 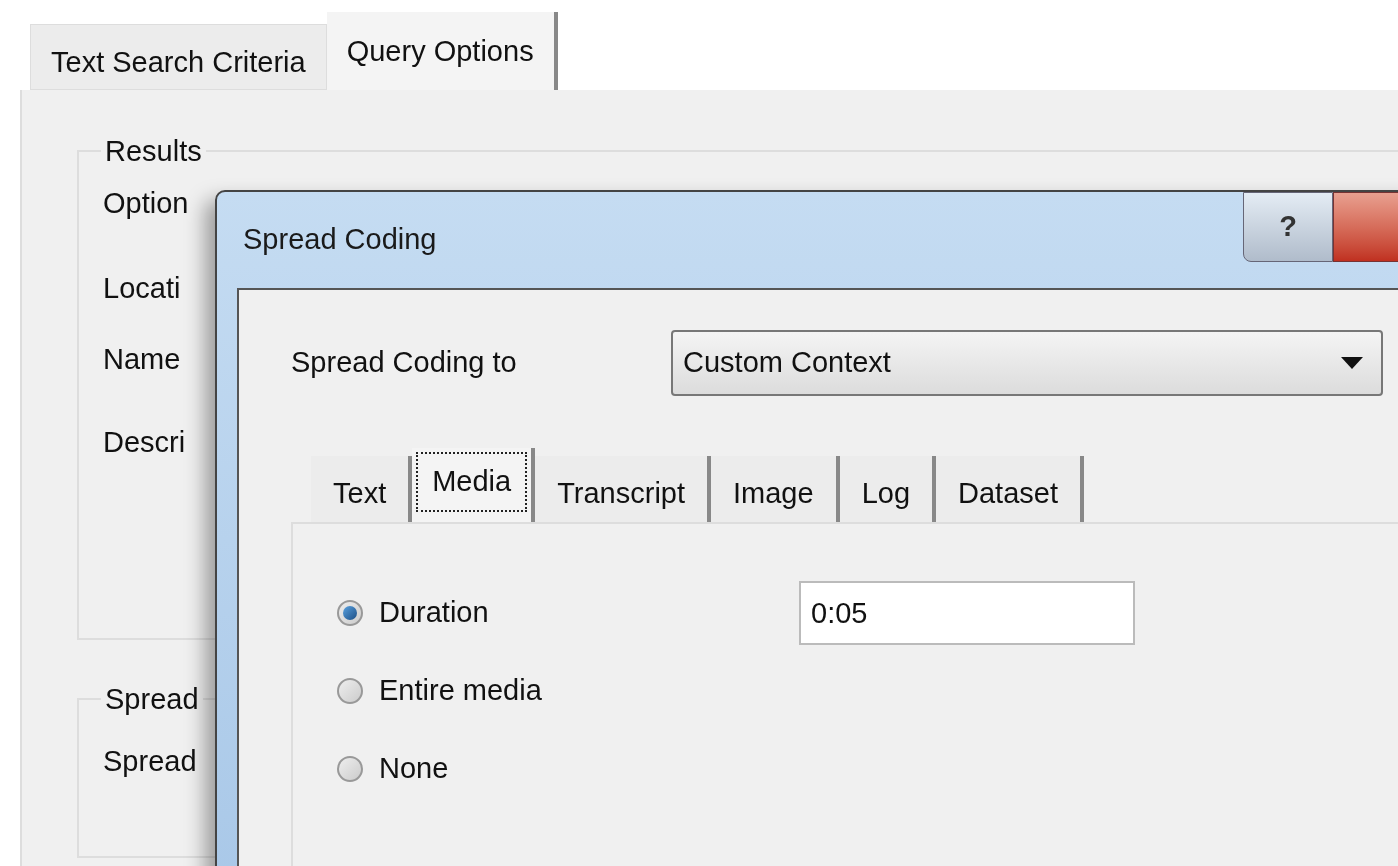 I want to click on tab: Media, so click(x=474, y=485).